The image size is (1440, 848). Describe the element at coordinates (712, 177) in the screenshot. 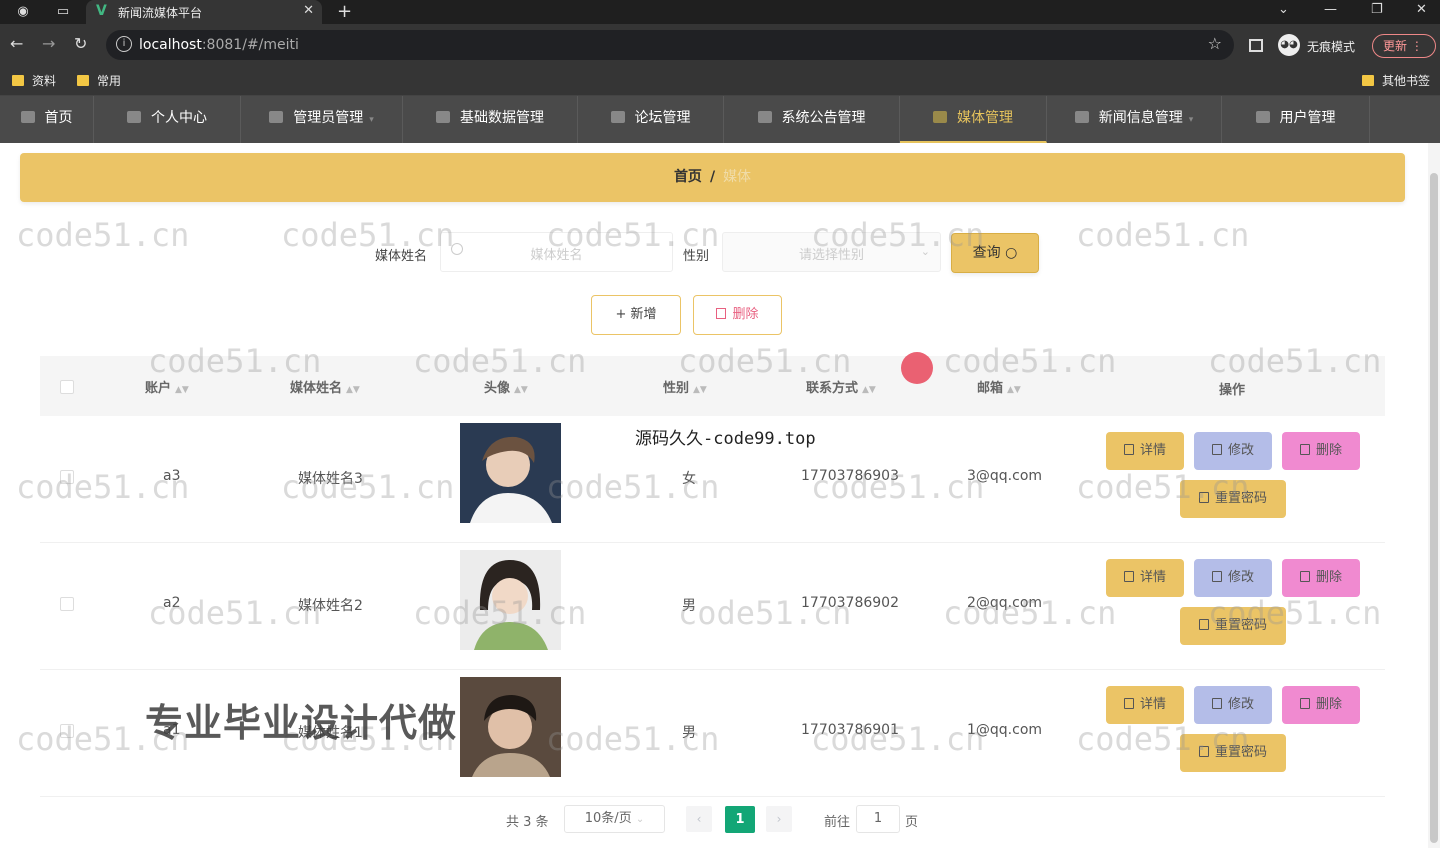

I see `breadcrumb: 首页 / 媒体` at that location.